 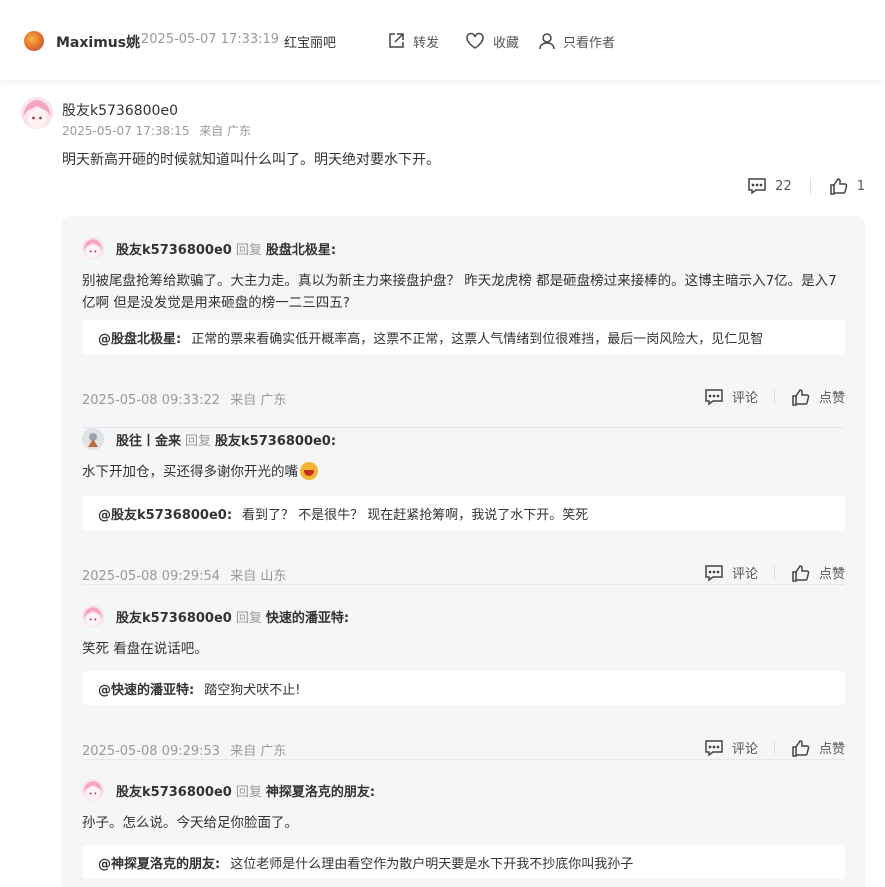 I want to click on quoted-text: 看到了？ 不是很牛？ 现在赶紧抢筹啊，我说了水下开。笑死, so click(x=415, y=515).